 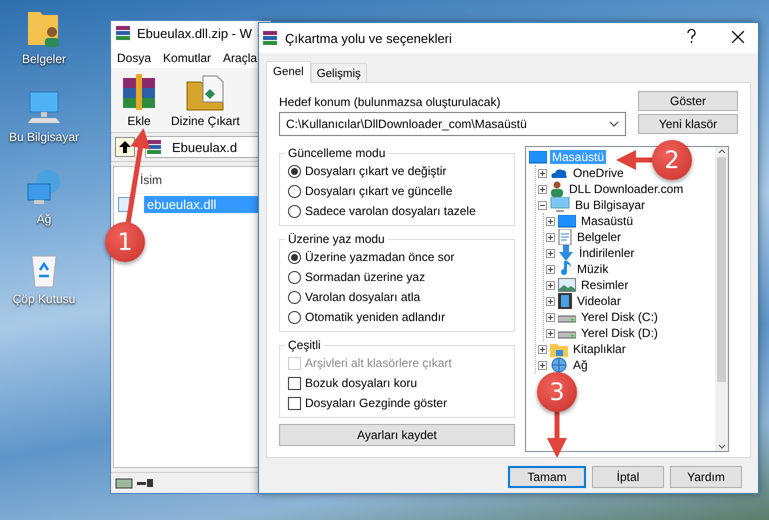 What do you see at coordinates (619, 333) in the screenshot?
I see `tree-item: Yerel Disk (D:)` at bounding box center [619, 333].